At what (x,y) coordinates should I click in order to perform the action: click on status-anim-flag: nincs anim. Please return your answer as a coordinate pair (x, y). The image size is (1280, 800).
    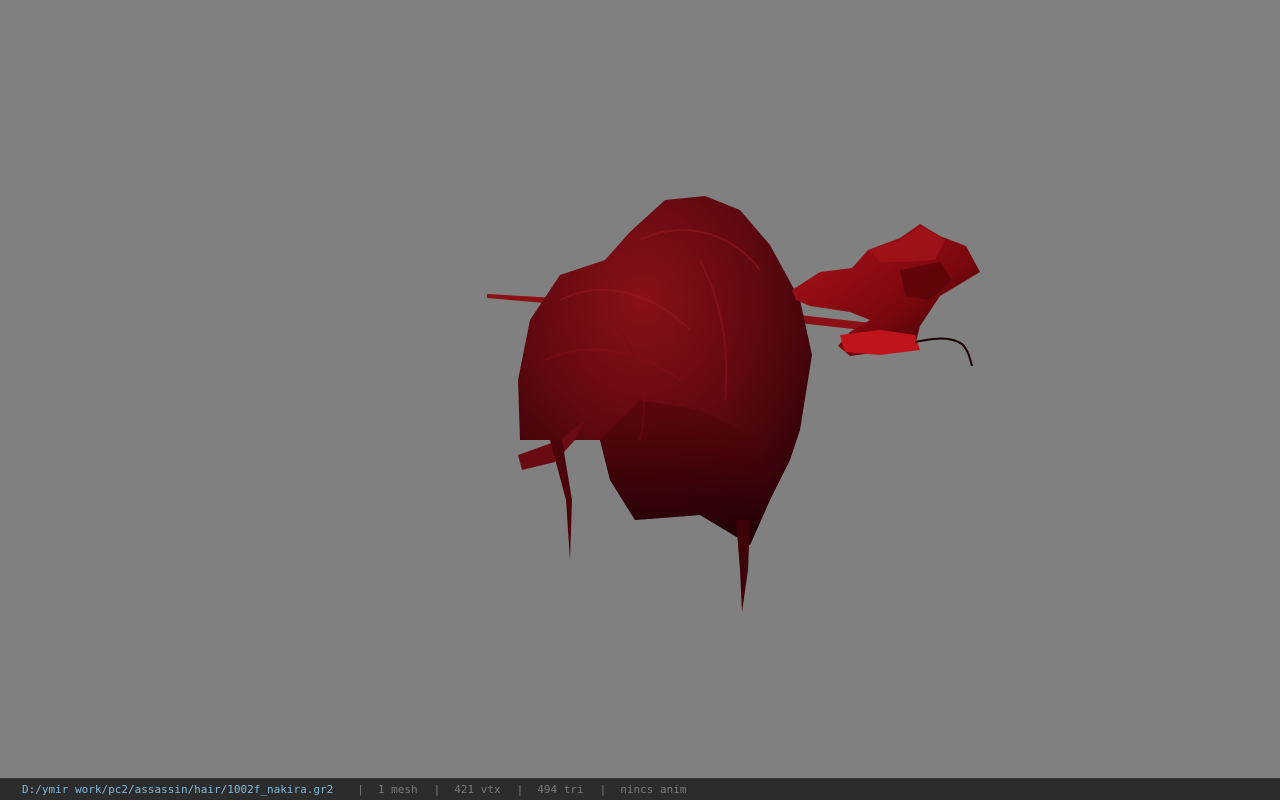
    Looking at the image, I should click on (653, 789).